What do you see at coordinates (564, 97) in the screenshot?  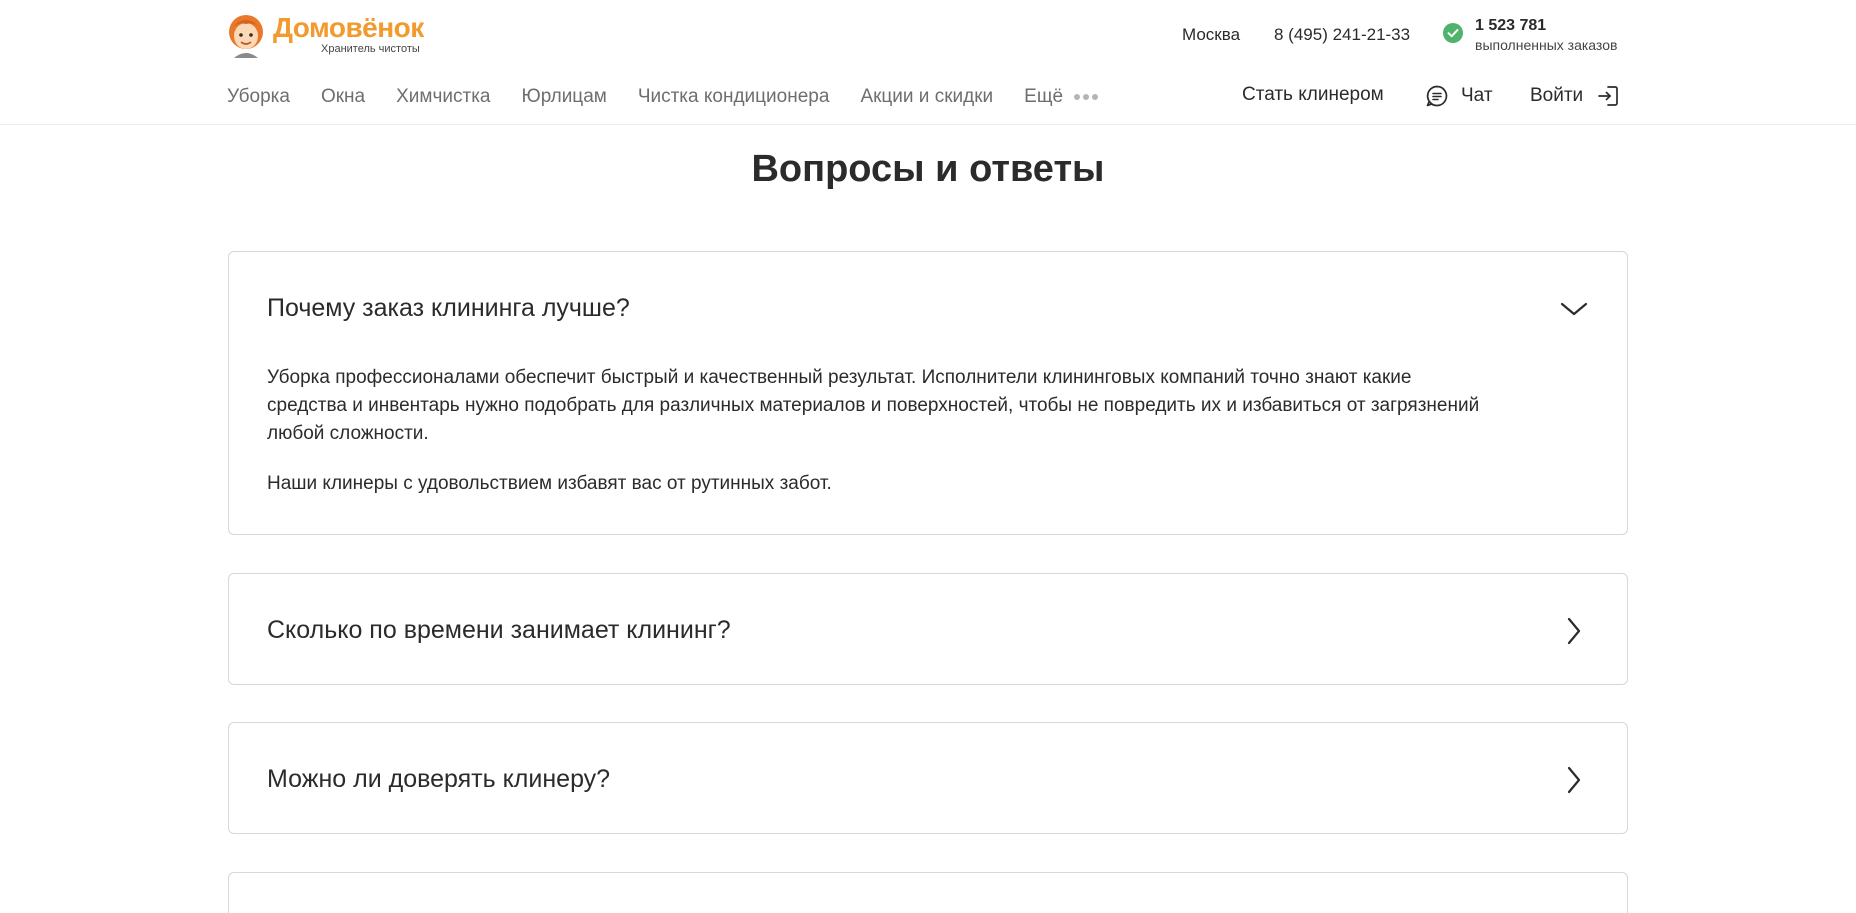 I see `nav-item-business: Юрлицам` at bounding box center [564, 97].